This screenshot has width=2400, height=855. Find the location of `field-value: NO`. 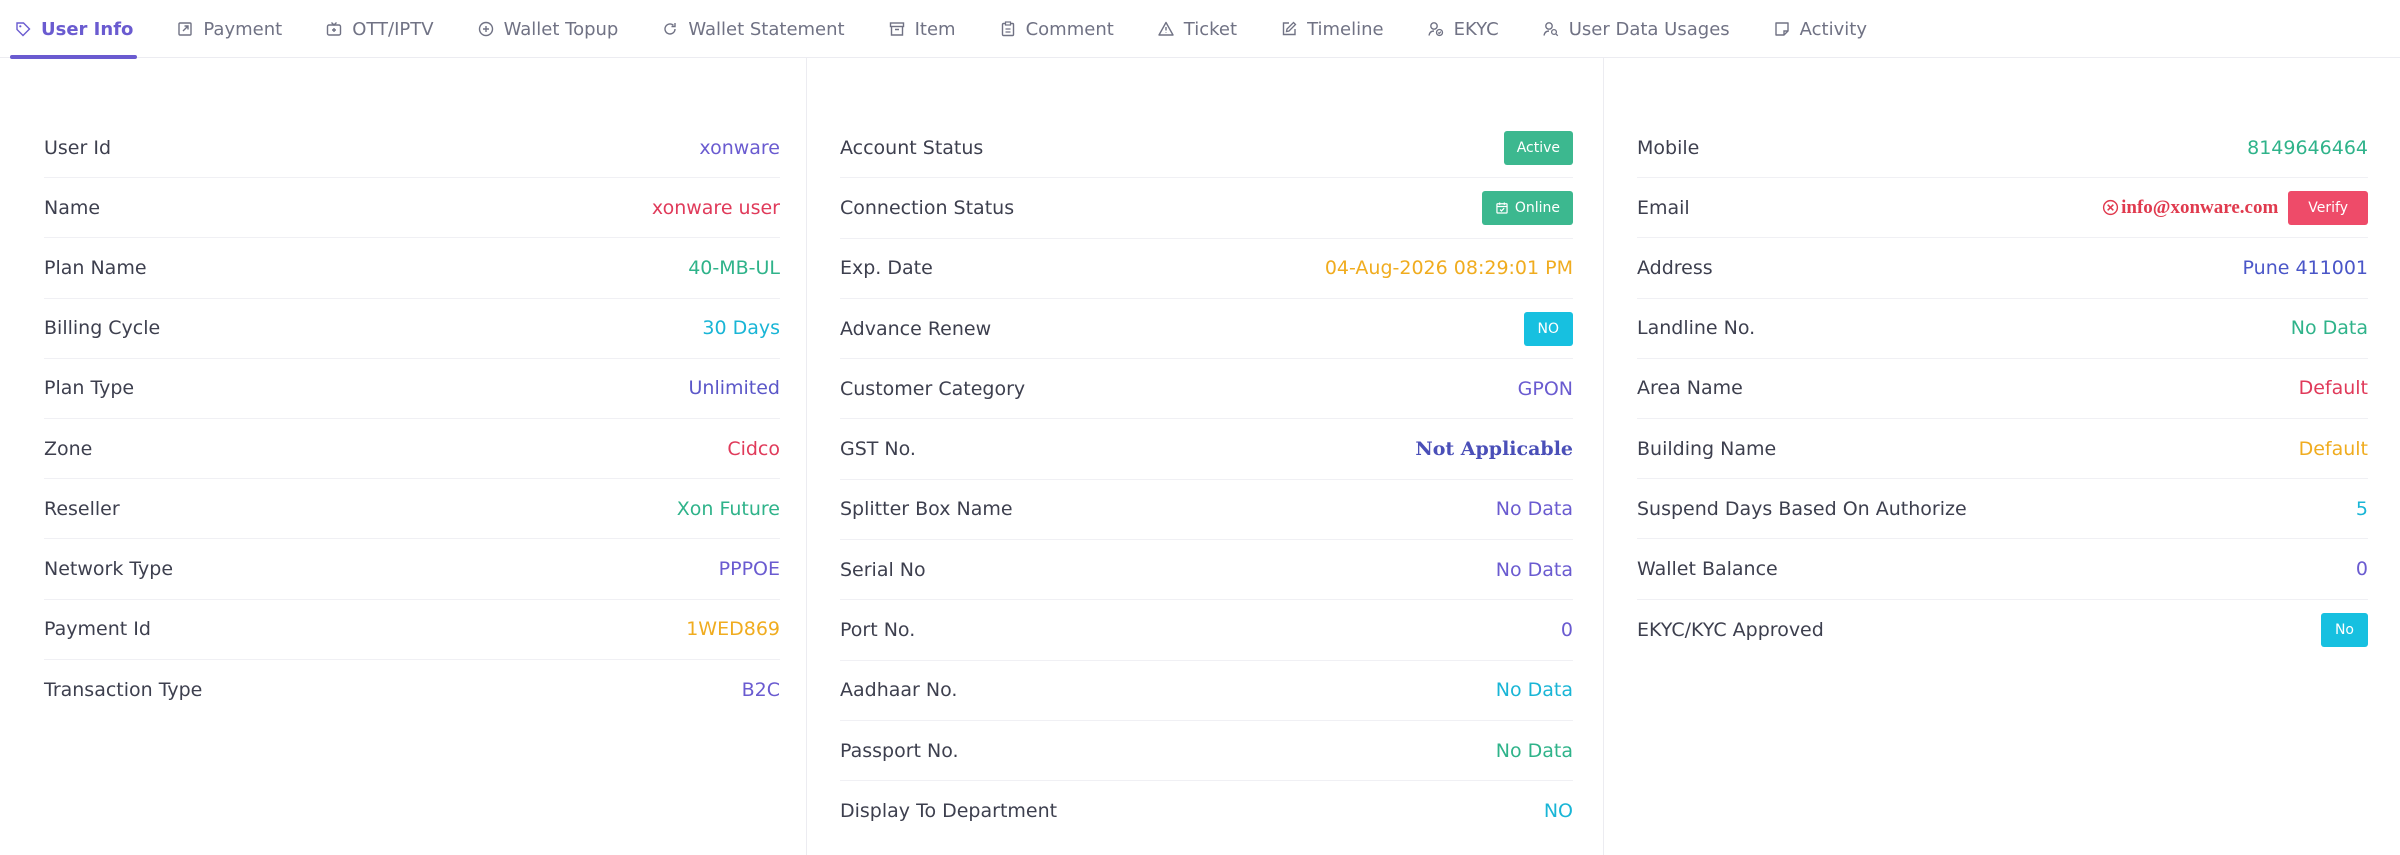

field-value: NO is located at coordinates (1558, 811).